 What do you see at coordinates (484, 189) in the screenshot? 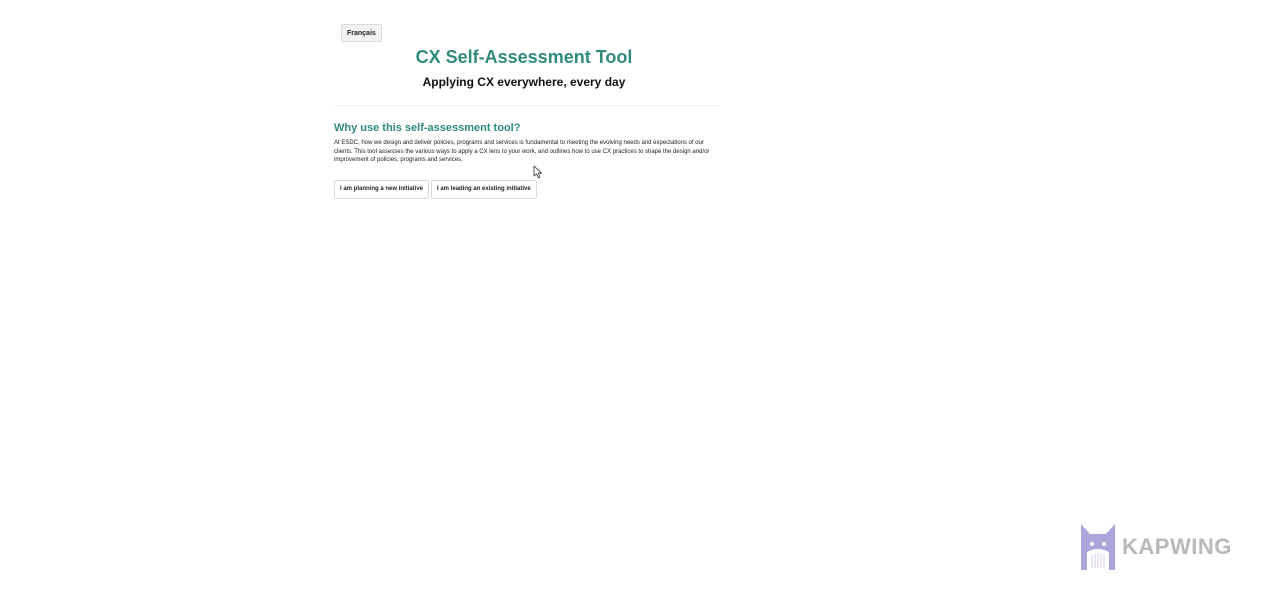
I see `leading-existing-initiative-button: I am leading an existing initiative` at bounding box center [484, 189].